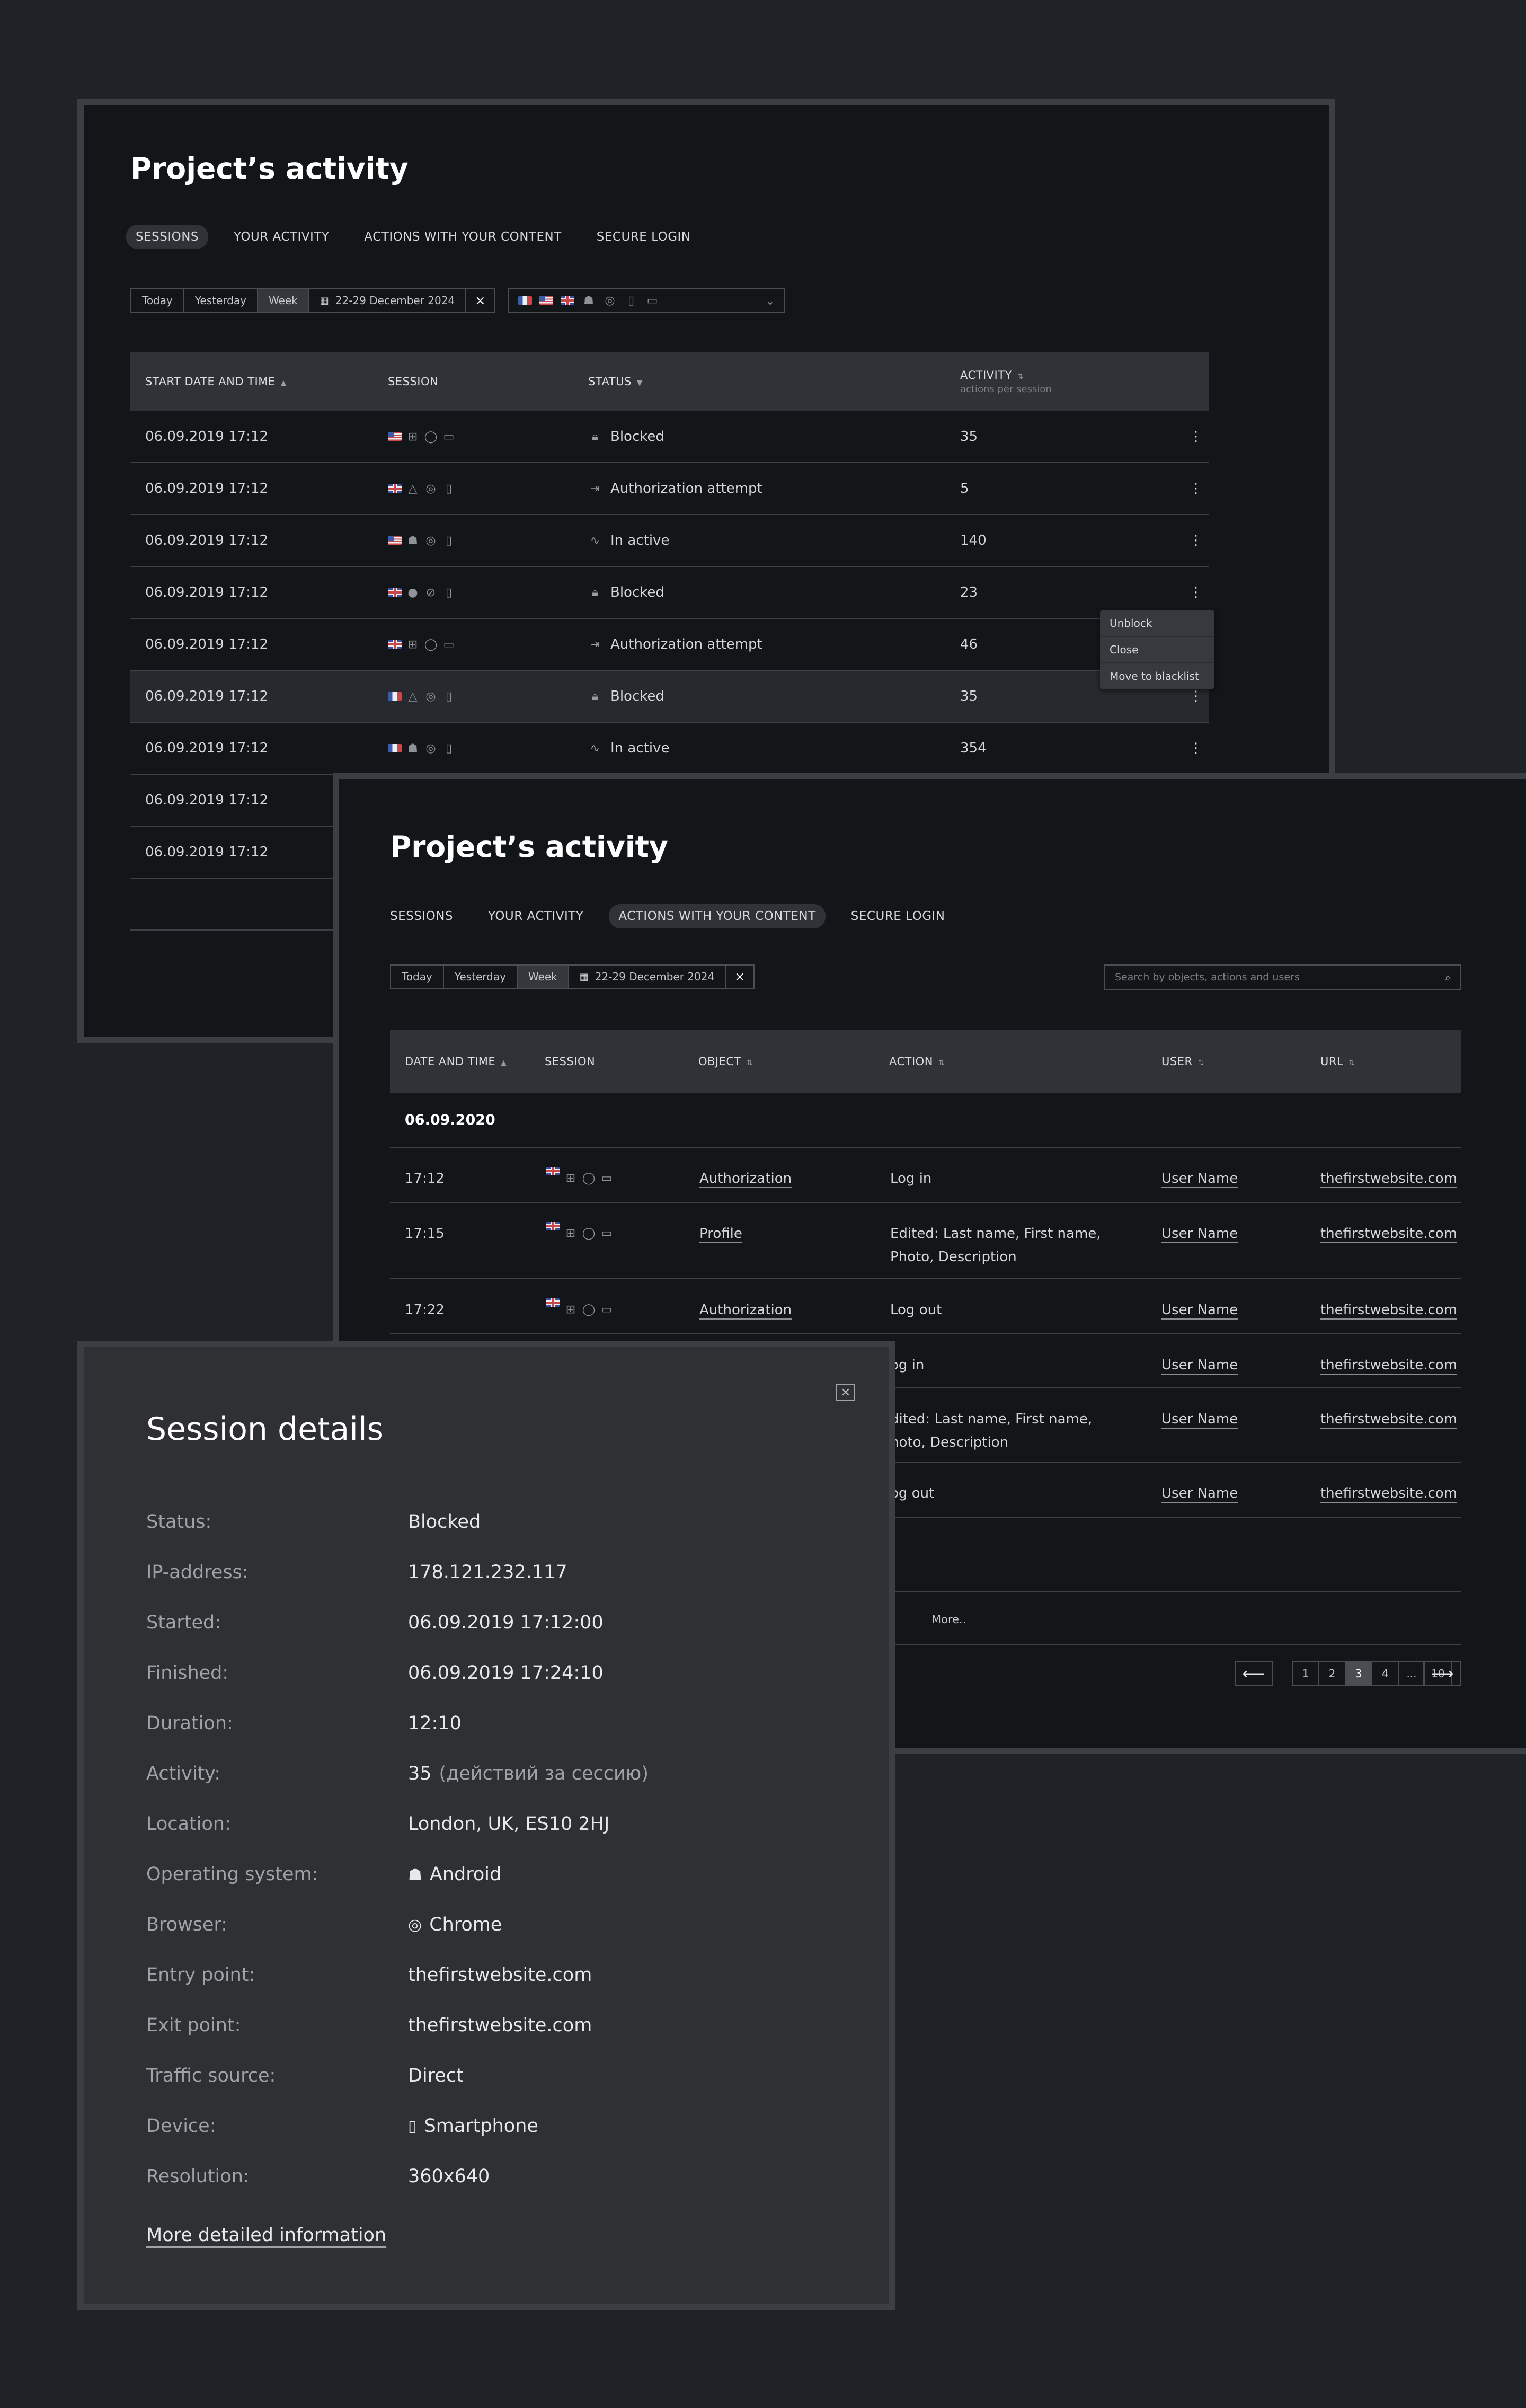 This screenshot has width=1526, height=2408. I want to click on header-user: USER ⇅, so click(1182, 1061).